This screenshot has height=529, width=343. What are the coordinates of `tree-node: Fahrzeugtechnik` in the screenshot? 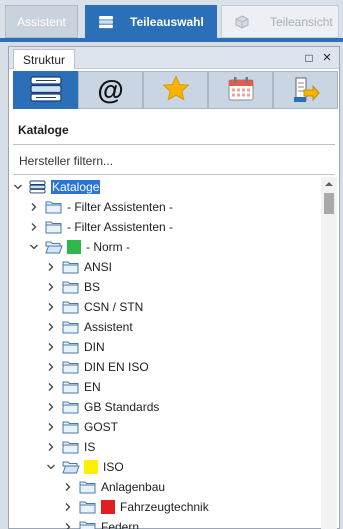 It's located at (136, 507).